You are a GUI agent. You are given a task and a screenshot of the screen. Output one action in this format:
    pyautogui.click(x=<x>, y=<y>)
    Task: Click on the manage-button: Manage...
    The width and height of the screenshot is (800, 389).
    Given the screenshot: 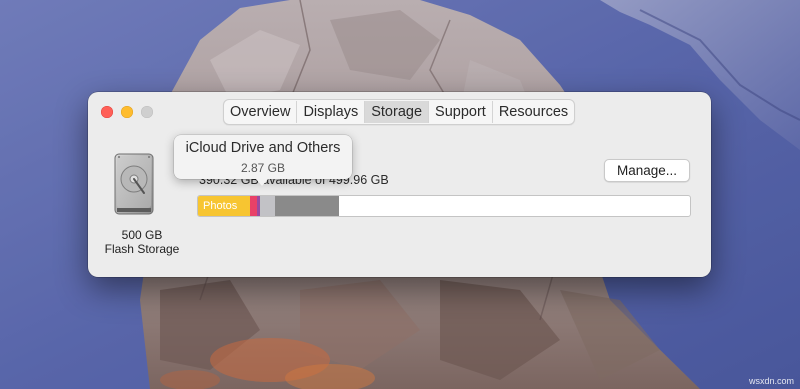 What is the action you would take?
    pyautogui.click(x=647, y=170)
    